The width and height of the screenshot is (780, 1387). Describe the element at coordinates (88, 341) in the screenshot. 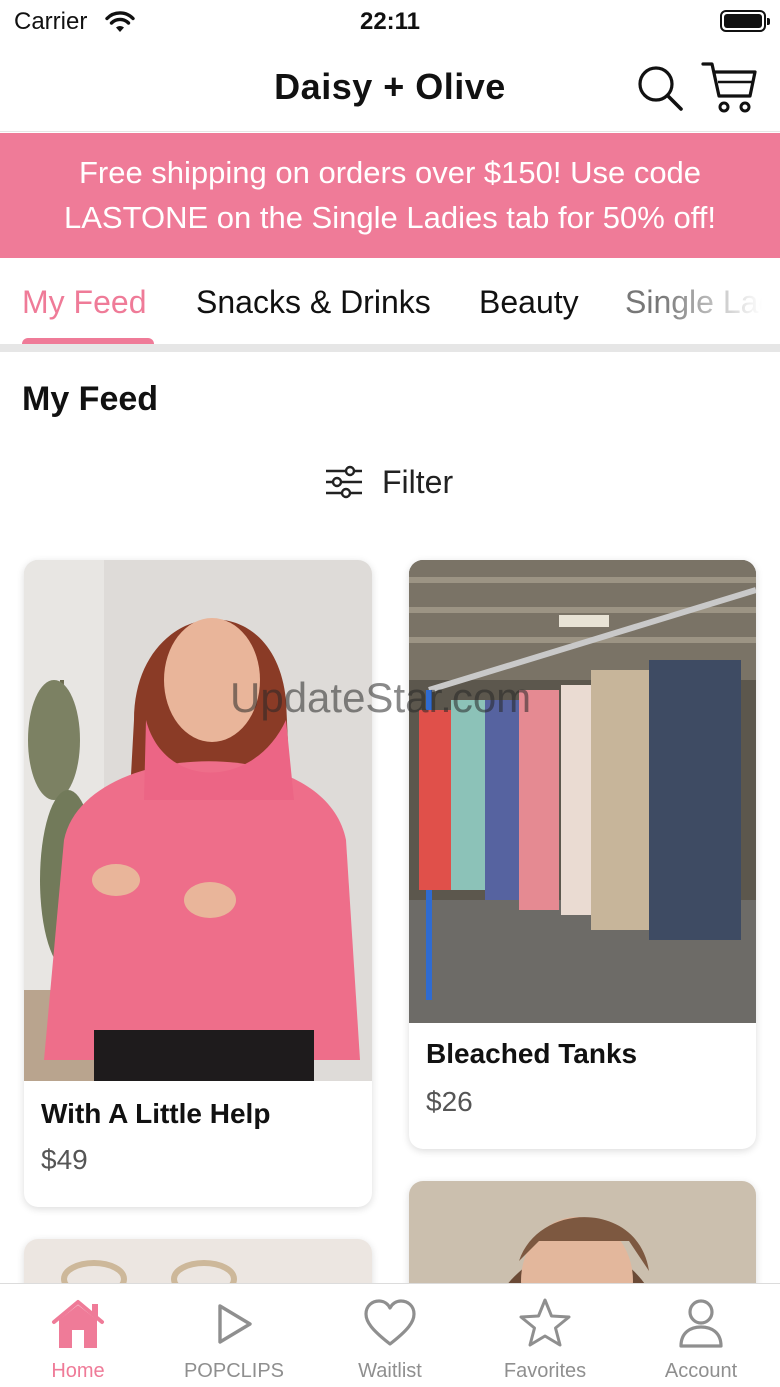

I see `active-tab-indicator` at that location.